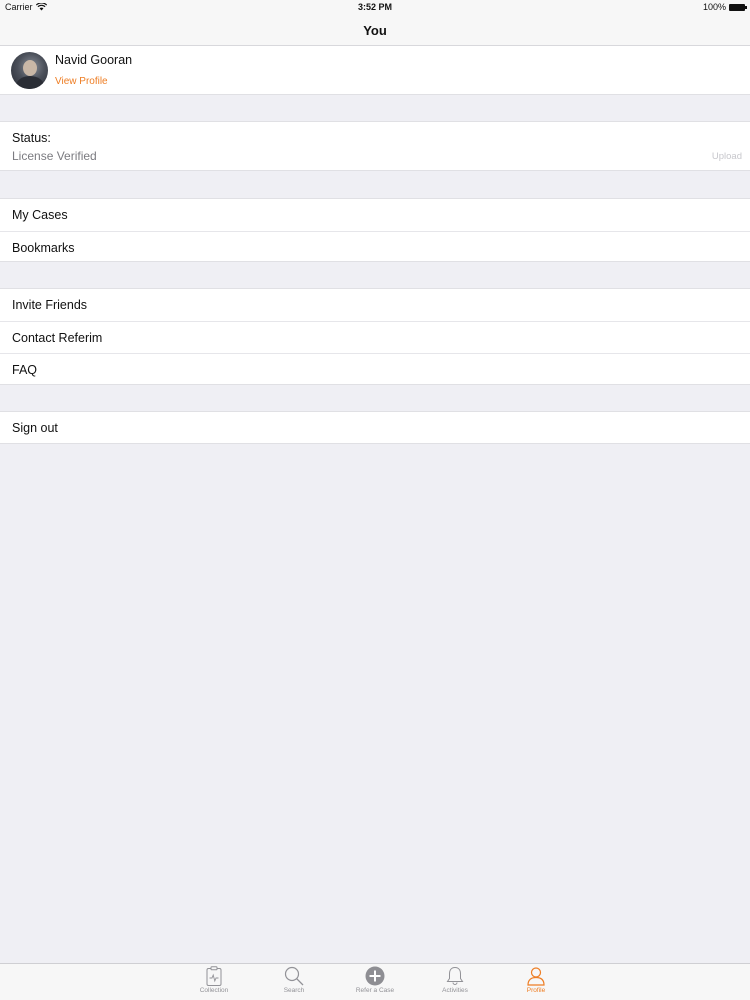 The image size is (750, 1000). Describe the element at coordinates (94, 60) in the screenshot. I see `profile-name: Navid Gooran` at that location.